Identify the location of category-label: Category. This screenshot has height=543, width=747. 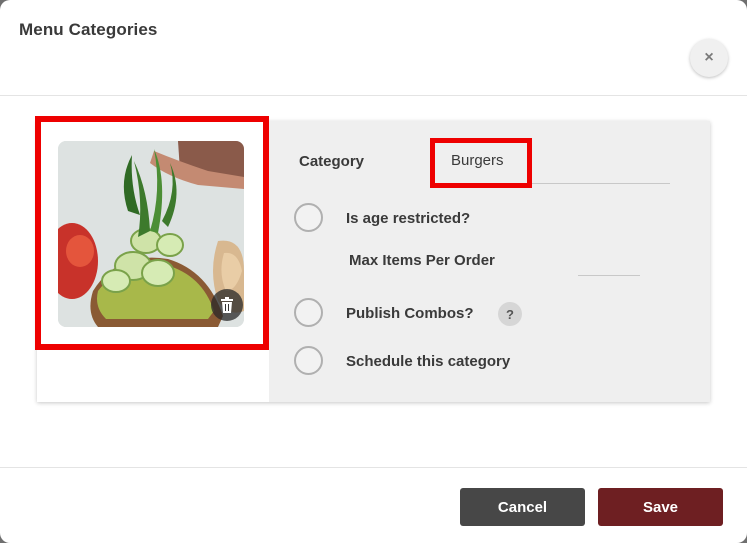
(332, 161).